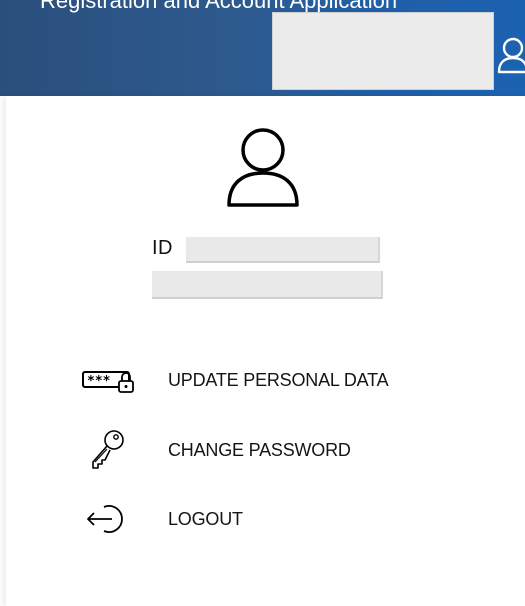  I want to click on password-card-icon: ***, so click(106, 380).